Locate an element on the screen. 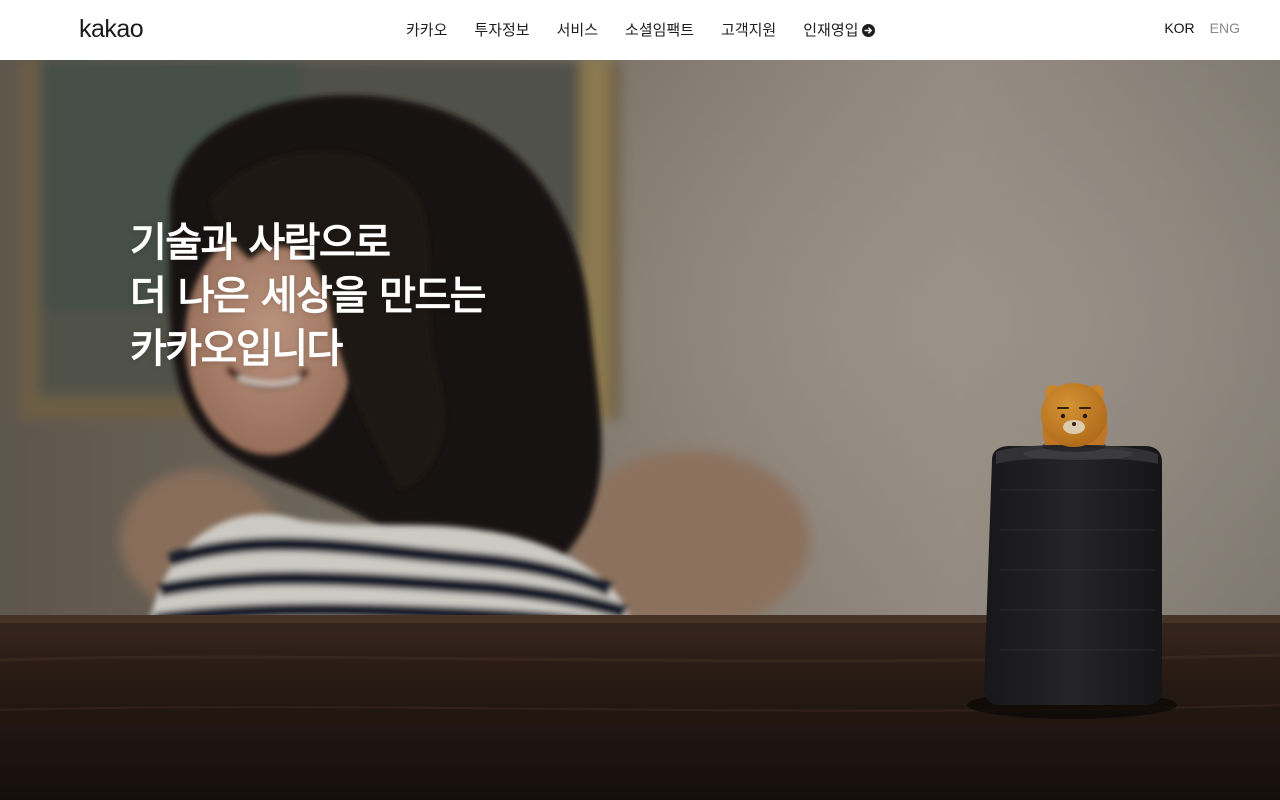 The height and width of the screenshot is (800, 1280). nav-item-customer-support: 고객지원 is located at coordinates (748, 30).